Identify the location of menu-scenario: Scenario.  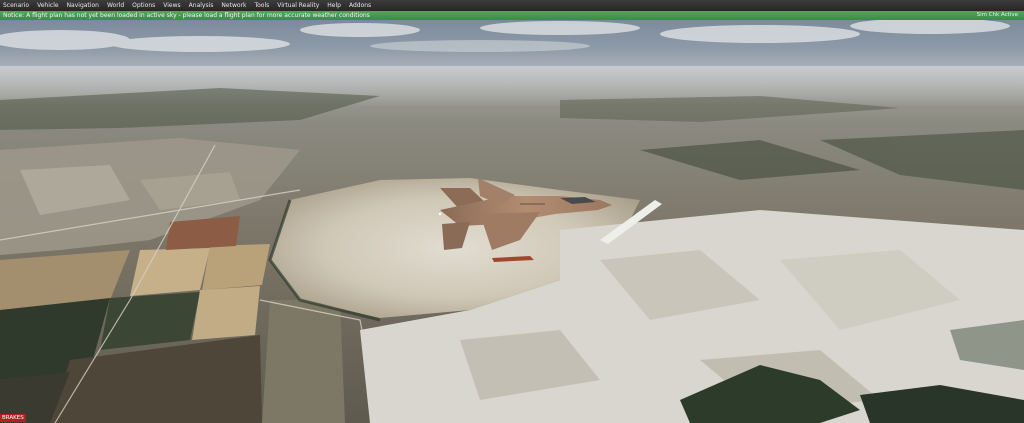
(16, 5).